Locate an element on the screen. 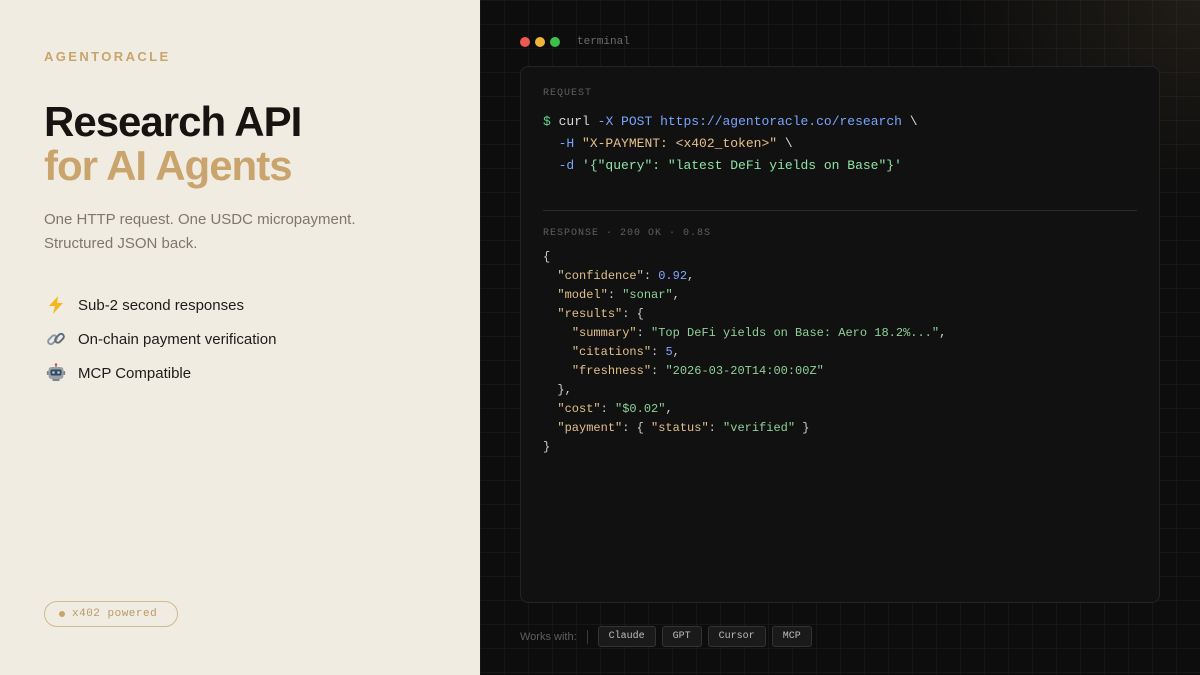  minimize-dot-icon is located at coordinates (540, 42).